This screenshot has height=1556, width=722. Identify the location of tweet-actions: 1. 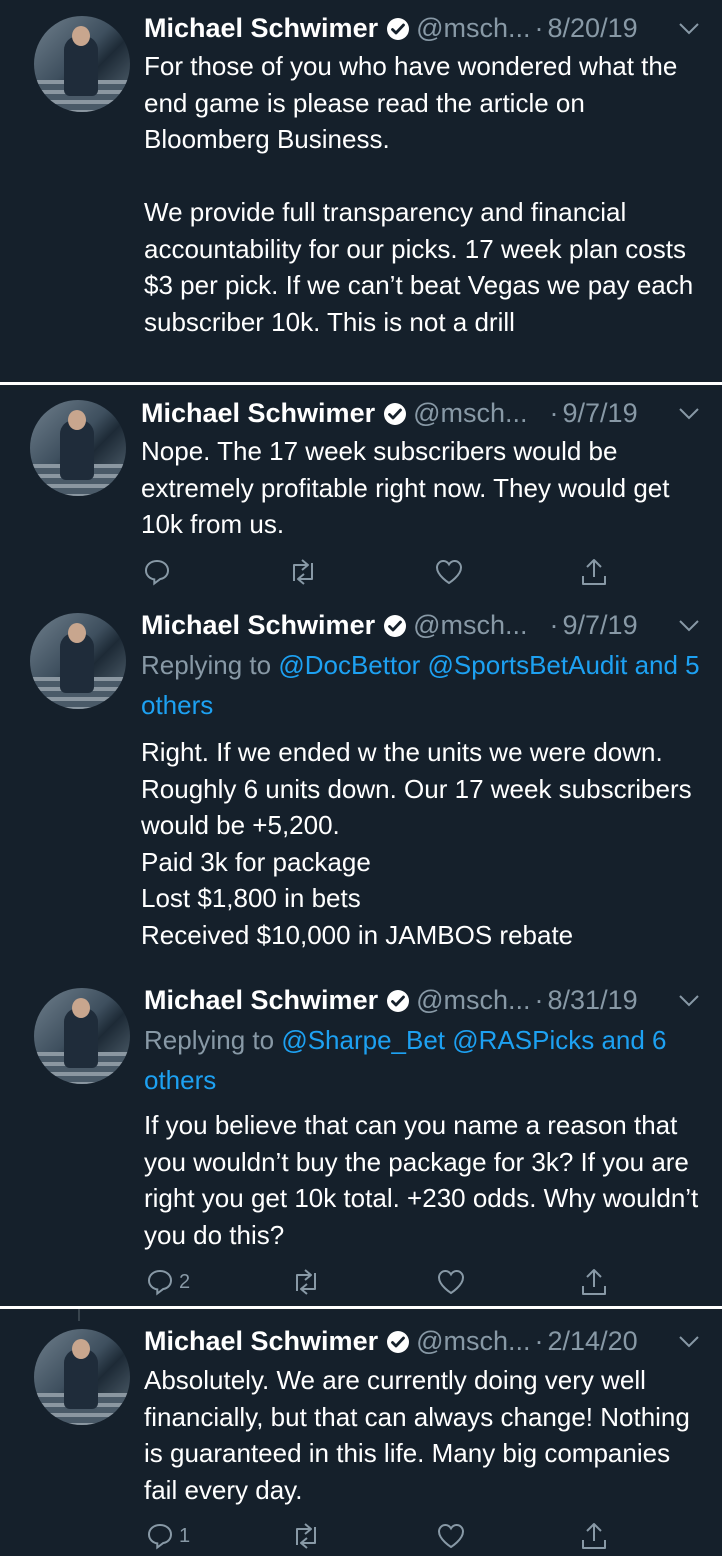
(361, 1536).